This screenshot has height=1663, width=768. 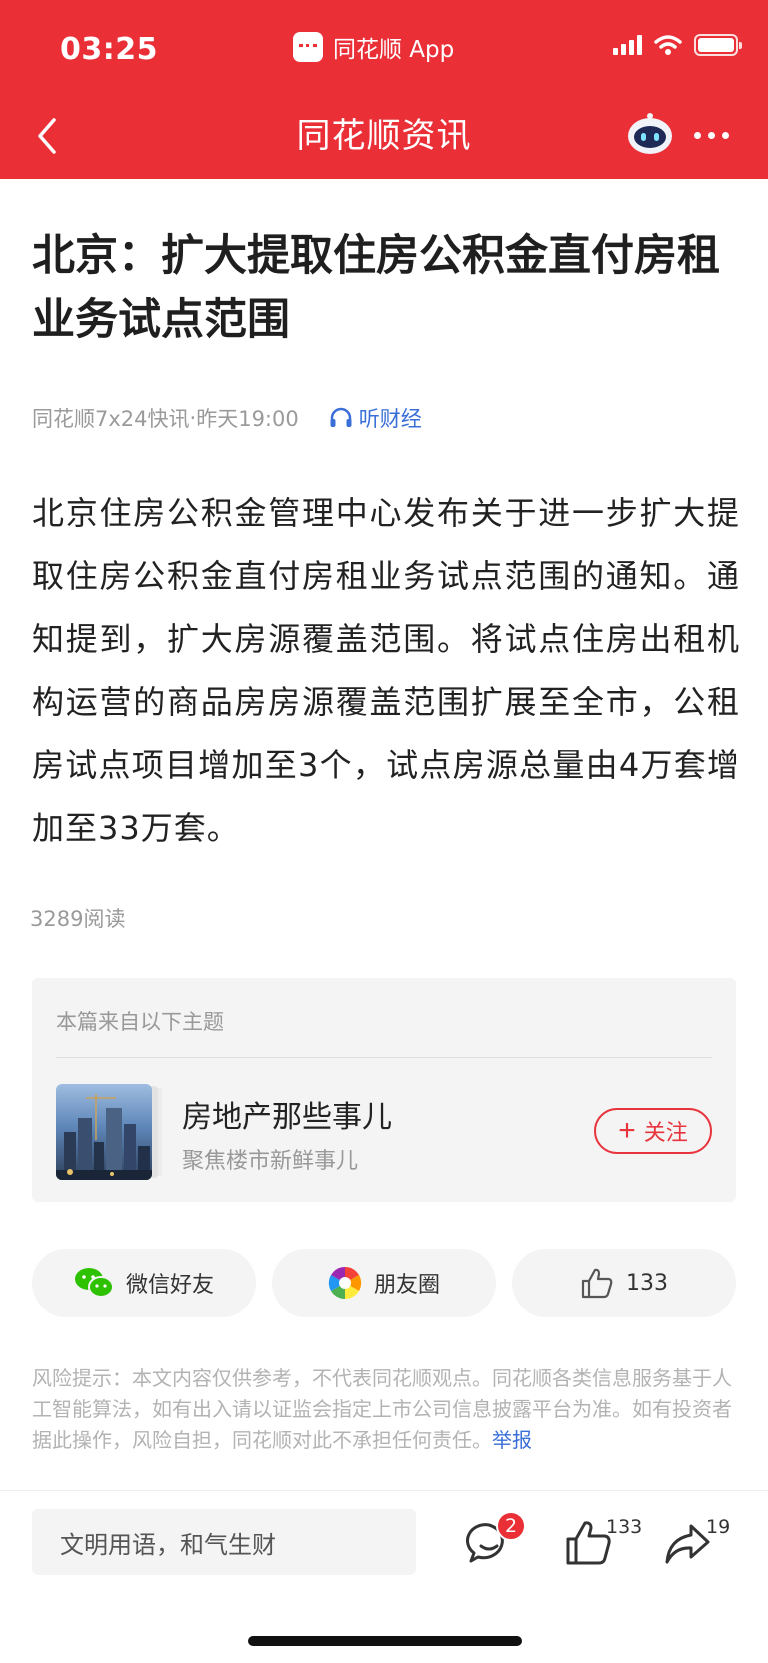 I want to click on topic-thumbnail, so click(x=104, y=1132).